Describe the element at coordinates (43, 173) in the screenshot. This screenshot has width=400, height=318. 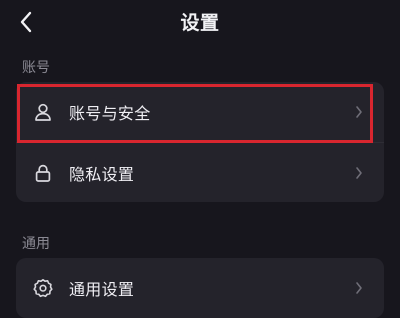
I see `lock-icon` at that location.